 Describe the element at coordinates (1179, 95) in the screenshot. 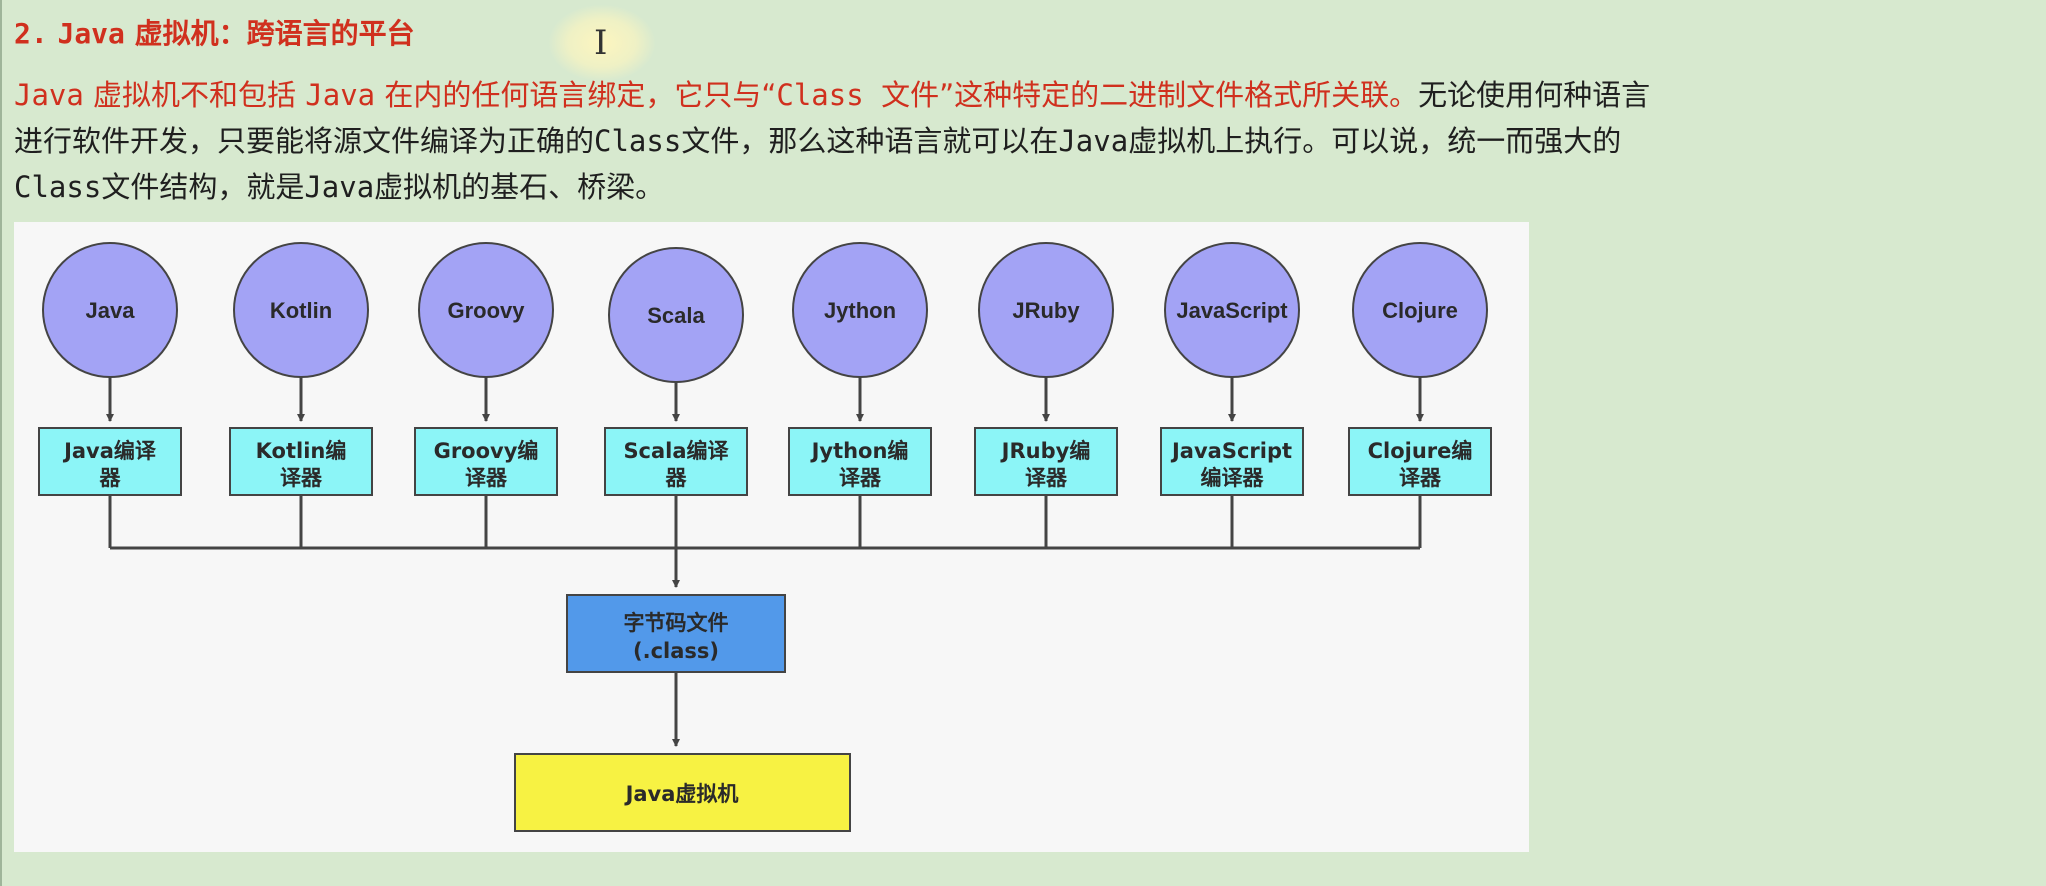

I see `paragraph-run: ”这种特定的二进制文件格式所关联。` at that location.